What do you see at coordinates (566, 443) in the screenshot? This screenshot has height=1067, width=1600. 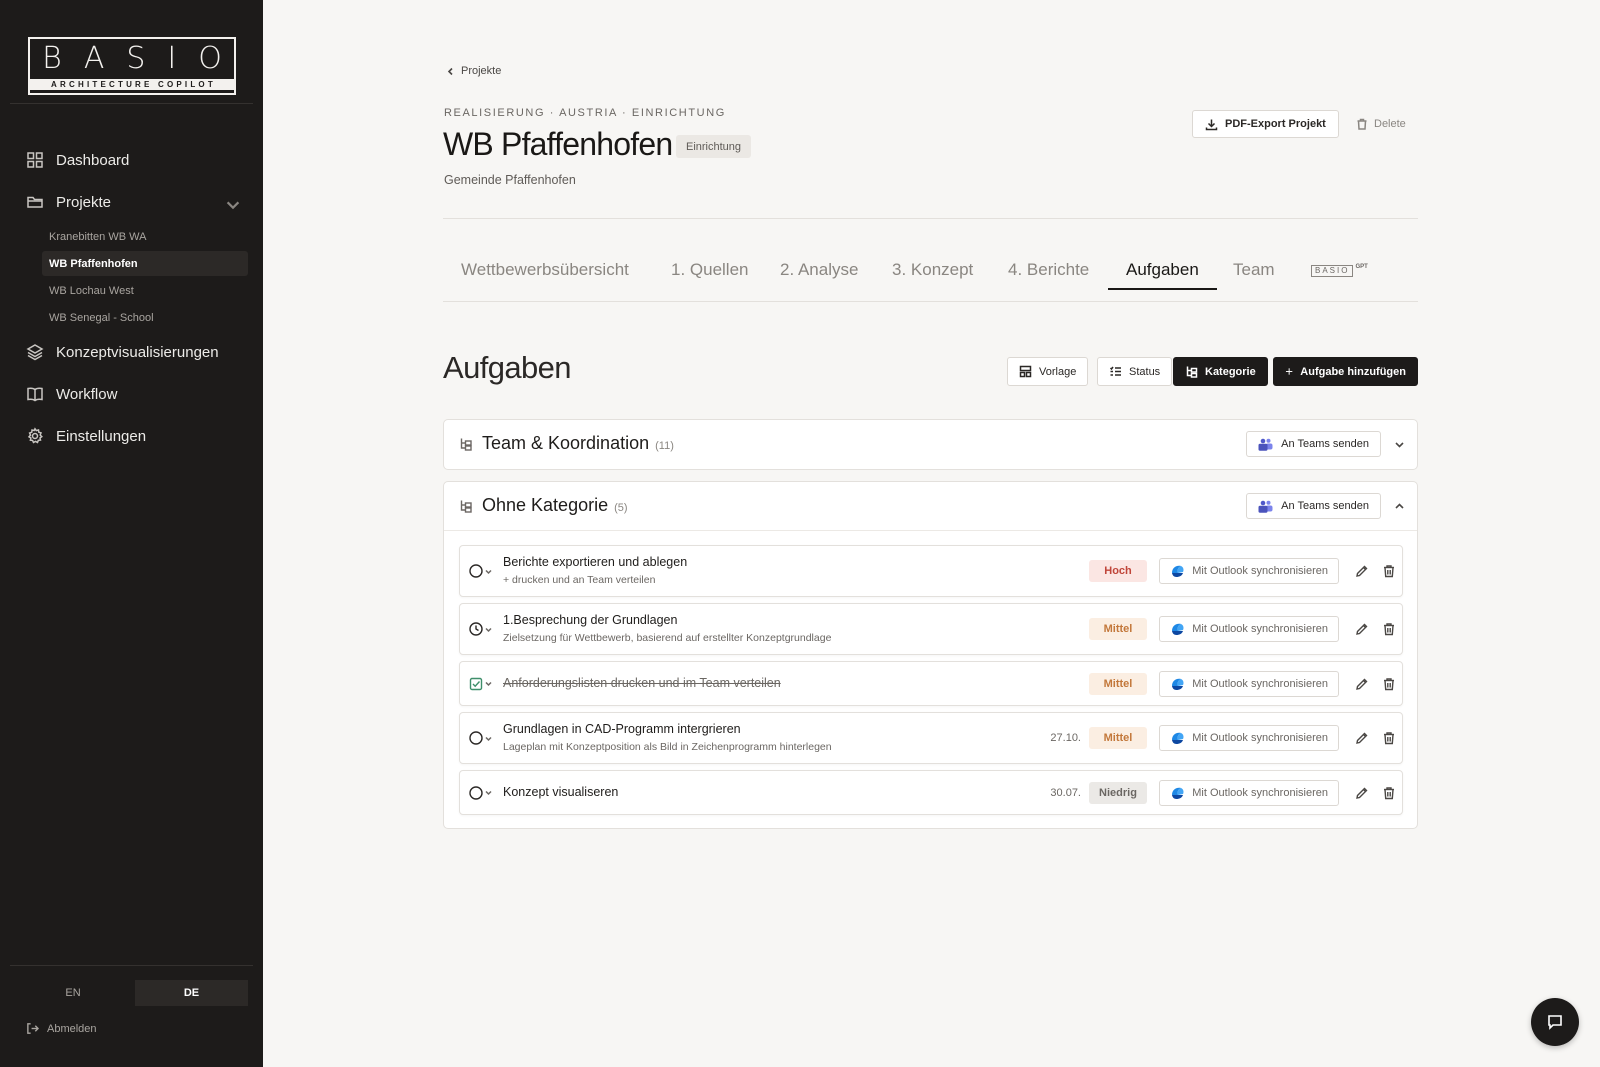 I see `group-title-text: Team & Koordination` at bounding box center [566, 443].